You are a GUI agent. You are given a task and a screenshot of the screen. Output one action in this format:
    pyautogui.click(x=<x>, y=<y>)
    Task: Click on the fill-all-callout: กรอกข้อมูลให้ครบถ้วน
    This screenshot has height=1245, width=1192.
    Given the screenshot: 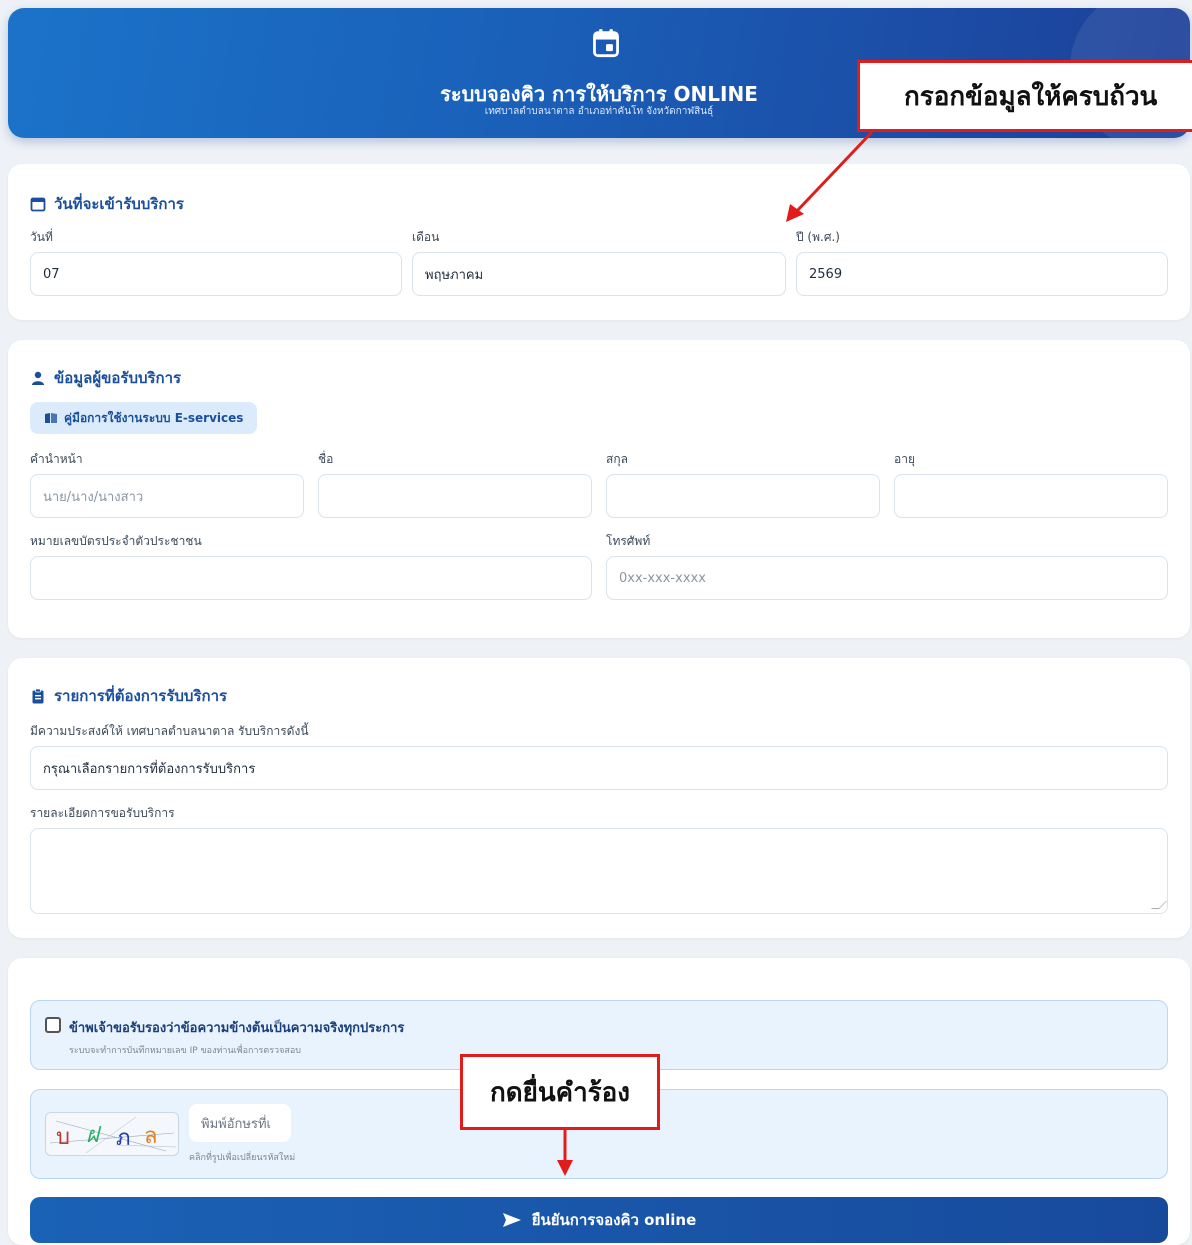 What is the action you would take?
    pyautogui.click(x=1024, y=96)
    